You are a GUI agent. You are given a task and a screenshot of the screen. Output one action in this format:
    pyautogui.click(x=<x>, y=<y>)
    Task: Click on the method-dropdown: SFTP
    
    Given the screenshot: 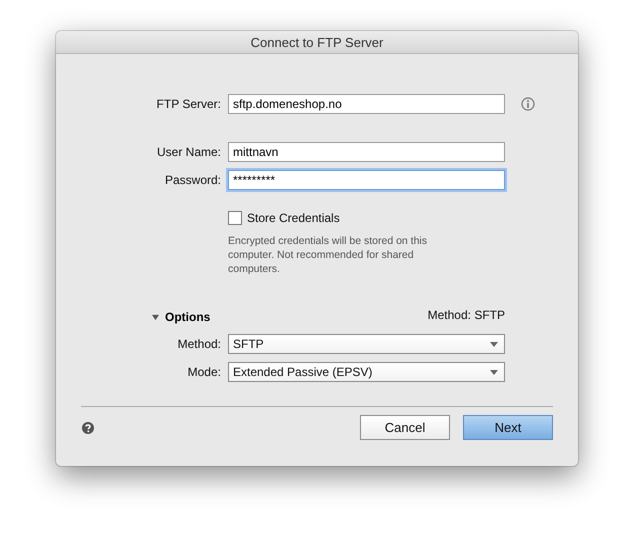 What is the action you would take?
    pyautogui.click(x=366, y=344)
    